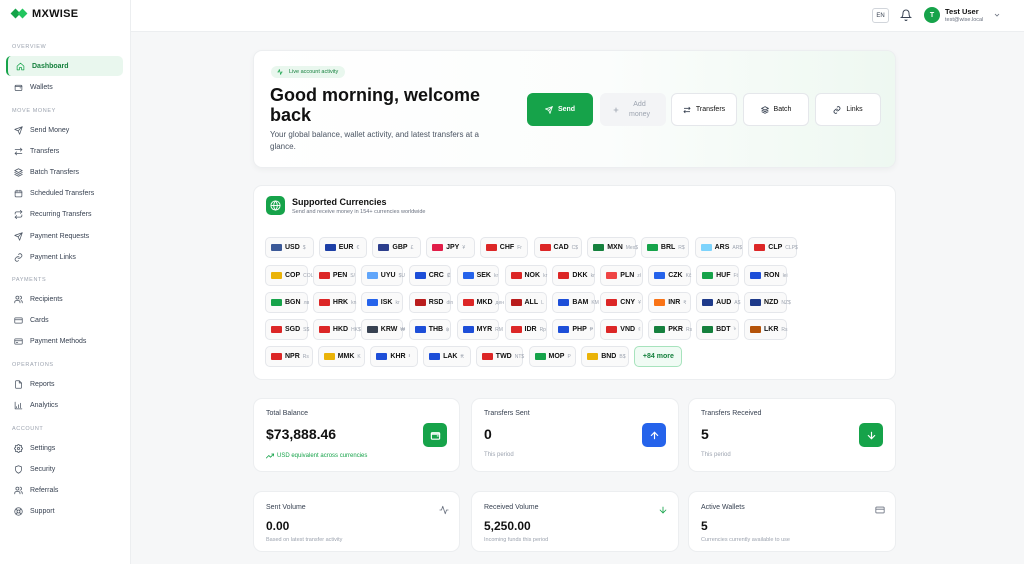 The width and height of the screenshot is (1024, 564). What do you see at coordinates (64, 405) in the screenshot?
I see `sidebar-item-analytics: Analytics` at bounding box center [64, 405].